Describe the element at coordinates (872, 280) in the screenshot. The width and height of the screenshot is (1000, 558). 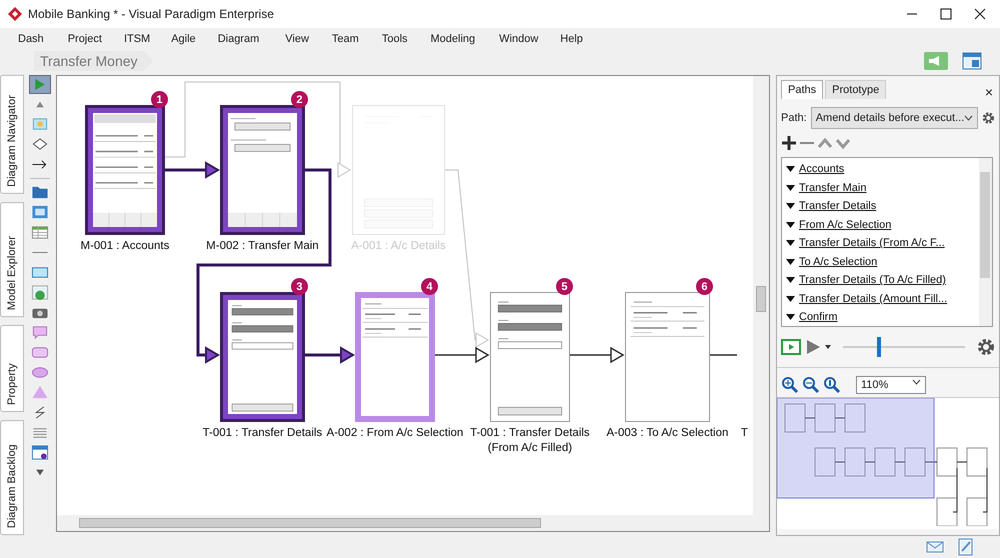
I see `path-step-link: Transfer Details (To A/c Filled)` at that location.